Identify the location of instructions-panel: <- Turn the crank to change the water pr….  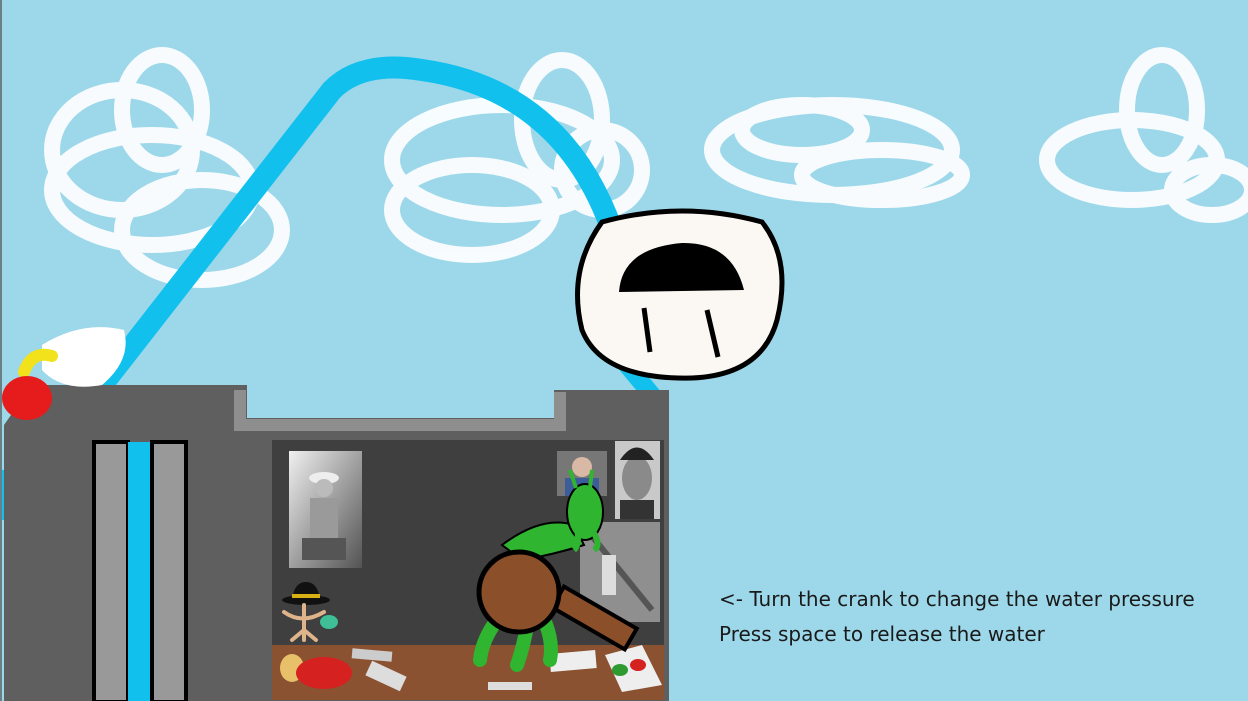
(957, 617).